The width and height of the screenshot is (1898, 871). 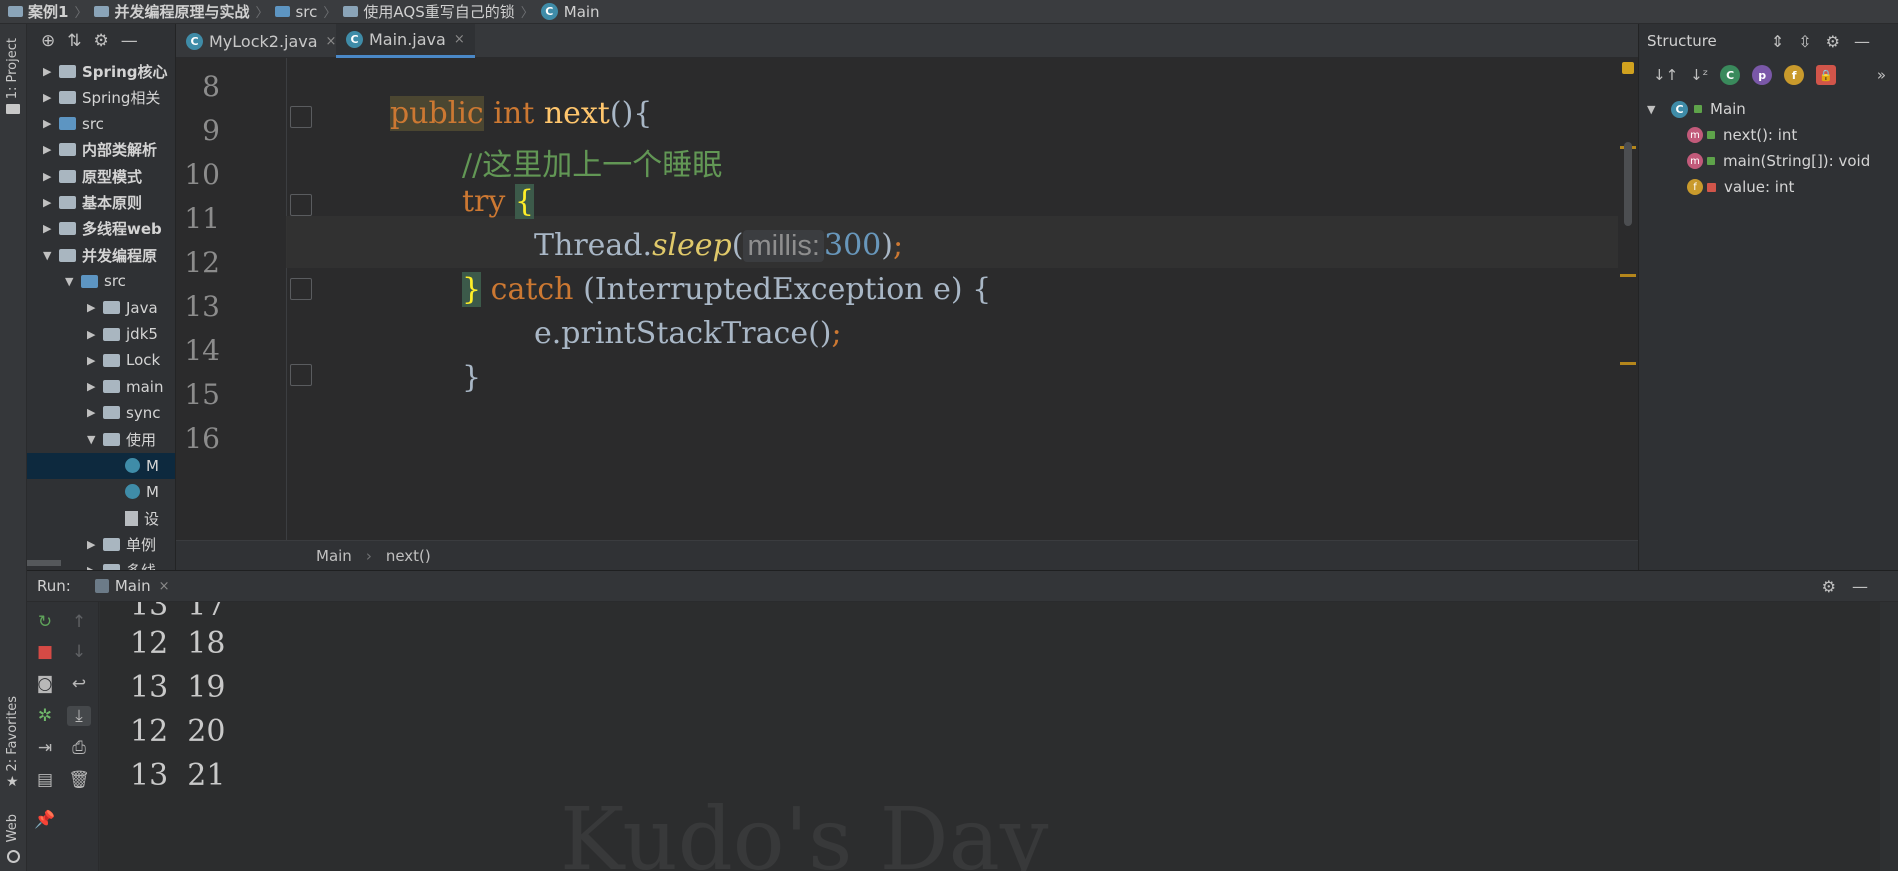 I want to click on print-icon: ⎙, so click(x=79, y=748).